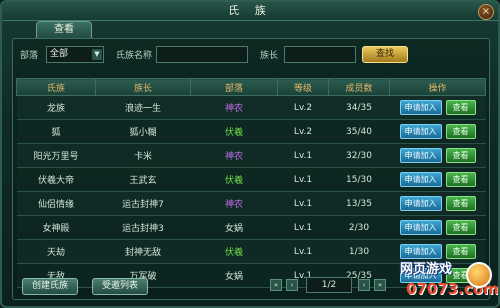 The height and width of the screenshot is (308, 500). What do you see at coordinates (134, 56) in the screenshot?
I see `clan-name-label: 氏族名称` at bounding box center [134, 56].